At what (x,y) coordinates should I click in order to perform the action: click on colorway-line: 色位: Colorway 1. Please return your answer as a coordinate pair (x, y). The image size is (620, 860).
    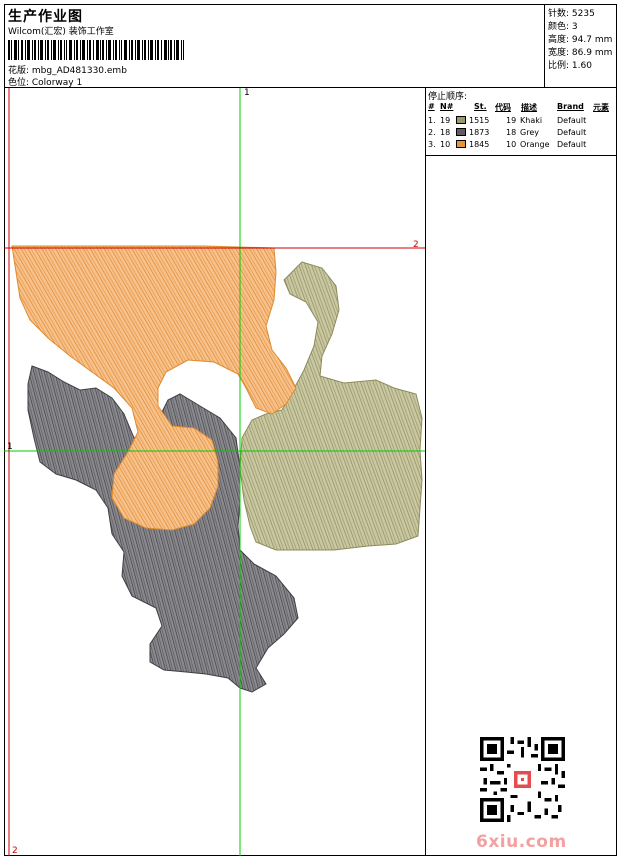
    Looking at the image, I should click on (45, 83).